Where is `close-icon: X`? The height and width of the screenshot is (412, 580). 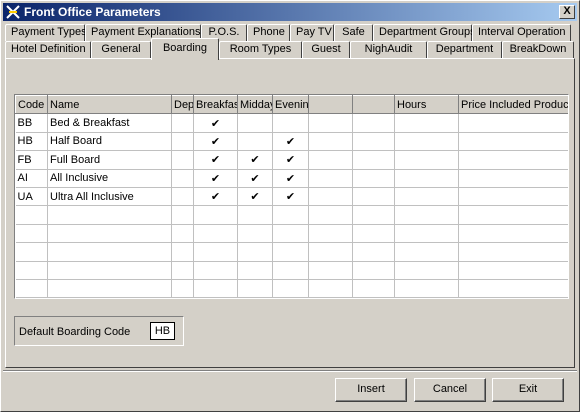
close-icon: X is located at coordinates (567, 12).